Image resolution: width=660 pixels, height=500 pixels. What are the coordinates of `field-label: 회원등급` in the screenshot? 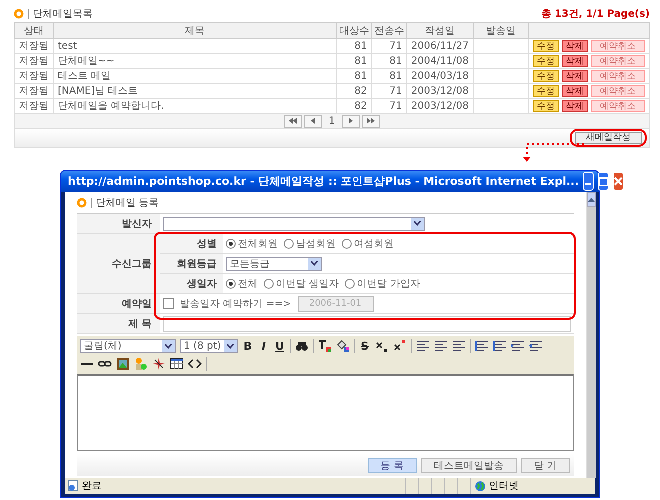 It's located at (191, 264).